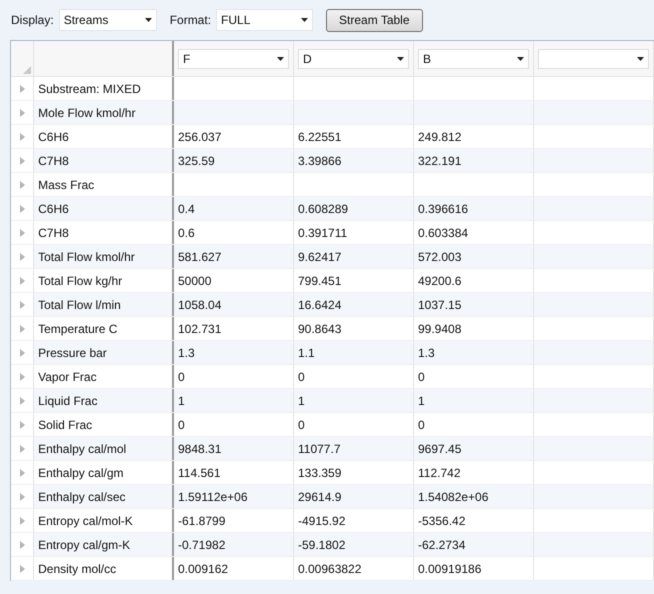 The height and width of the screenshot is (594, 654). Describe the element at coordinates (196, 161) in the screenshot. I see `table-cell-text: 325.59` at that location.